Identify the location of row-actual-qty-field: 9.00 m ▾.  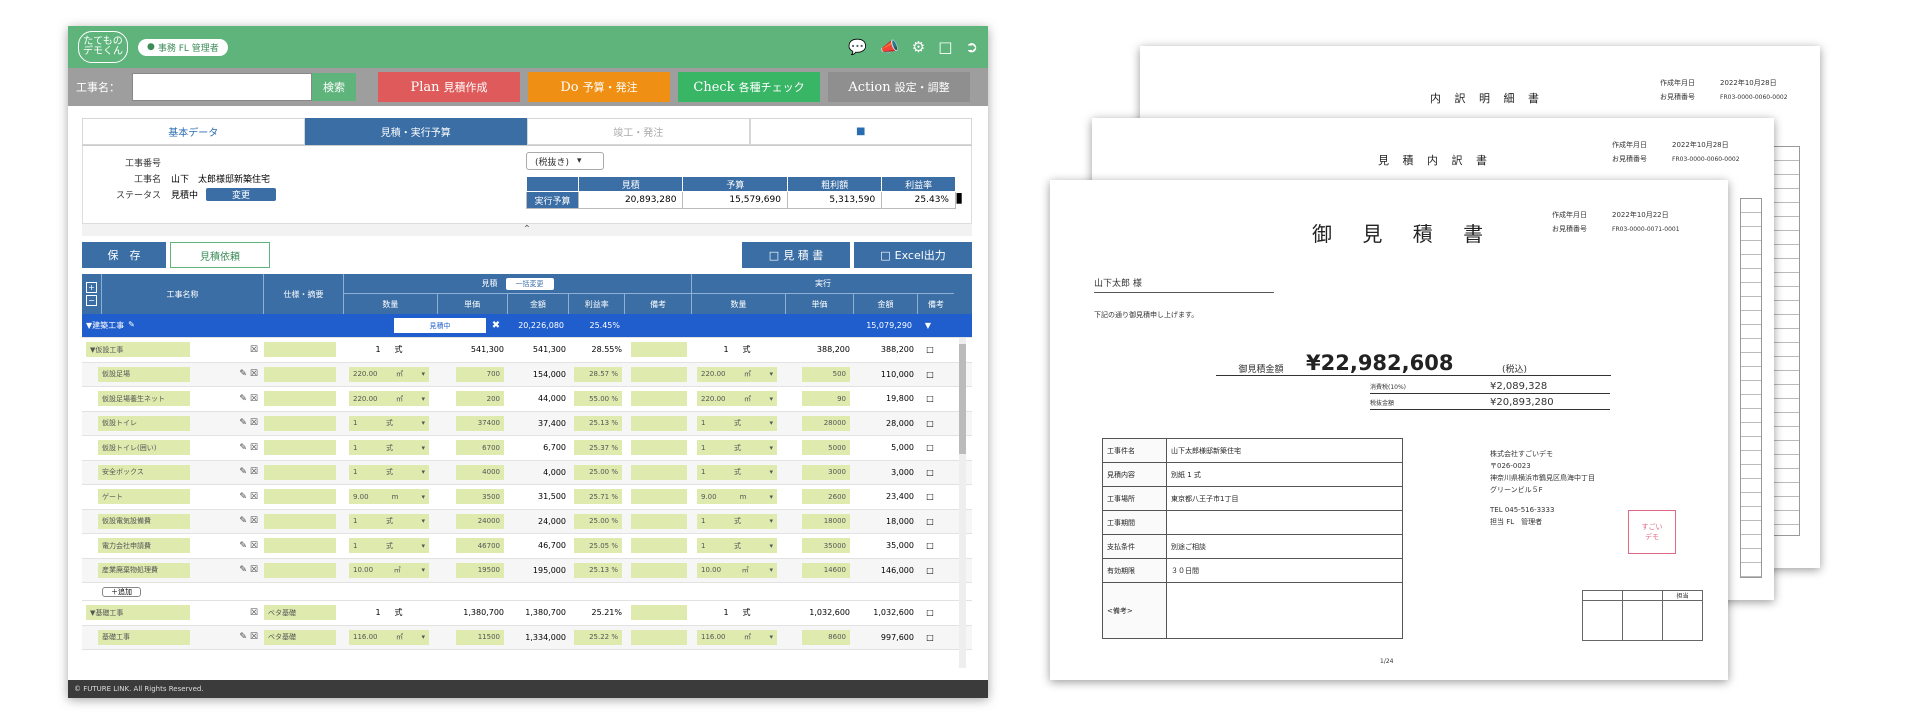
(737, 497).